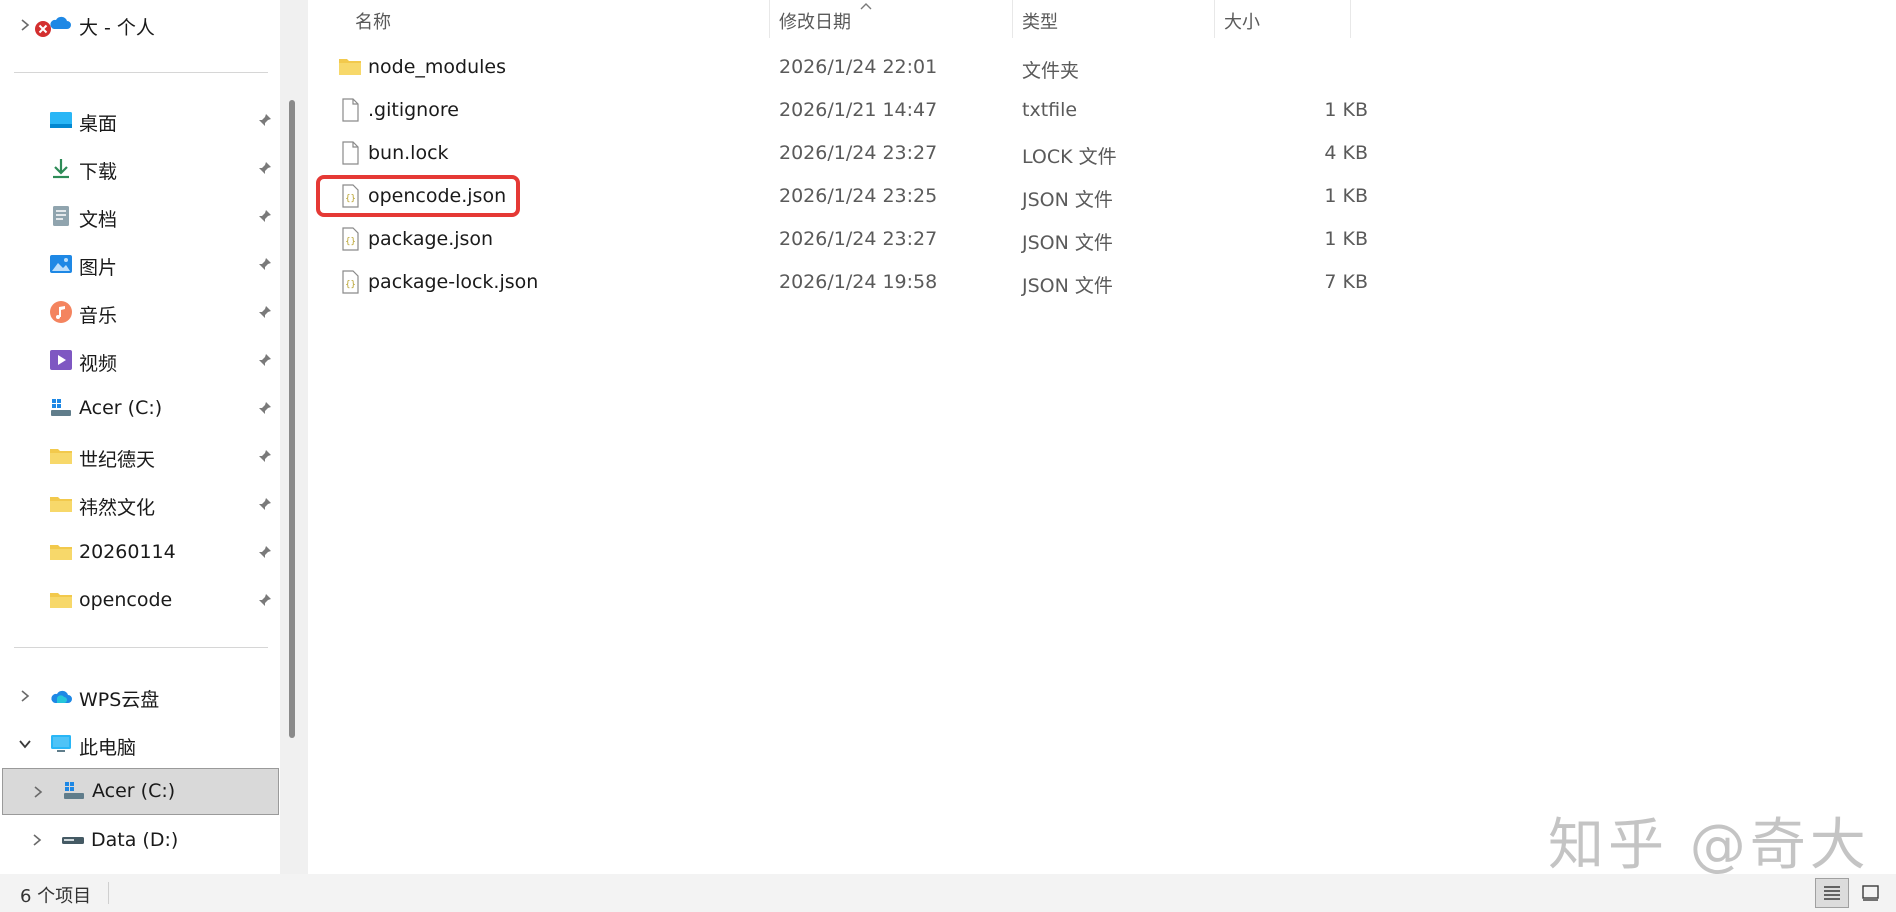 The height and width of the screenshot is (912, 1896). What do you see at coordinates (117, 508) in the screenshot?
I see `nav-label: 祎然文化` at bounding box center [117, 508].